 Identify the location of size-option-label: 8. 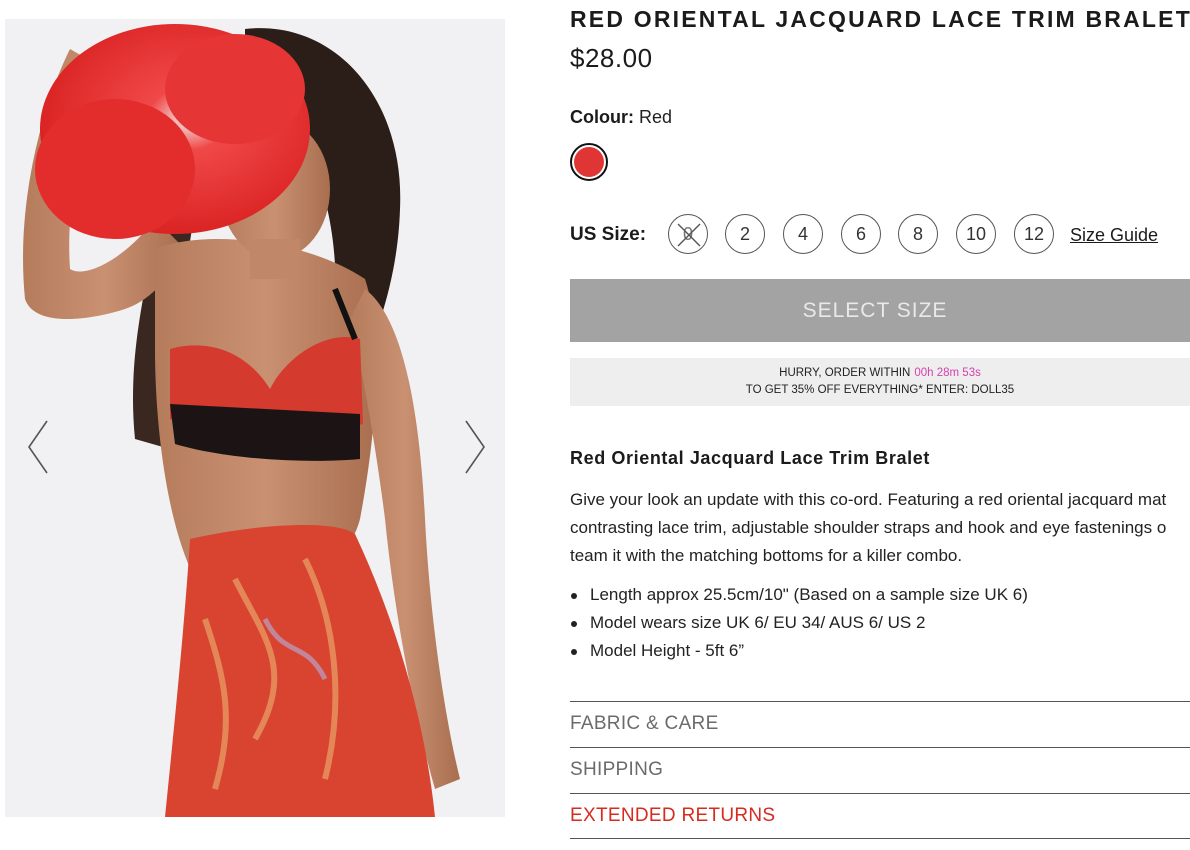
(917, 233).